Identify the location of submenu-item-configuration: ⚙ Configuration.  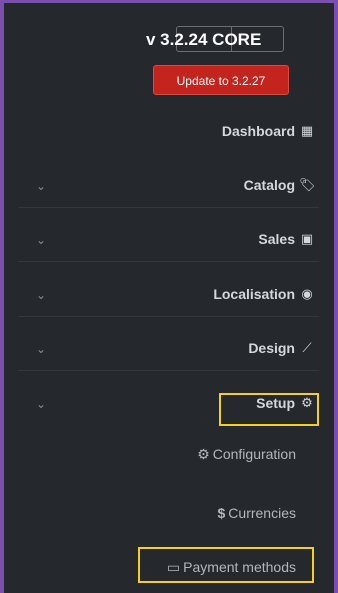
(246, 454).